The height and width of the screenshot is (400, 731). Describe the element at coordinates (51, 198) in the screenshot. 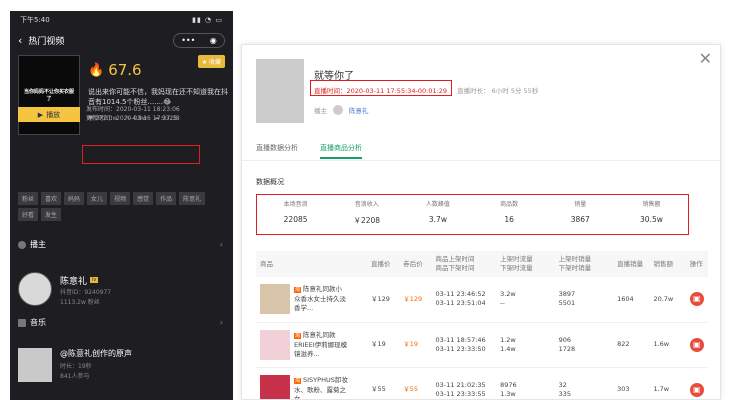

I see `tag-item: 喜欢` at that location.